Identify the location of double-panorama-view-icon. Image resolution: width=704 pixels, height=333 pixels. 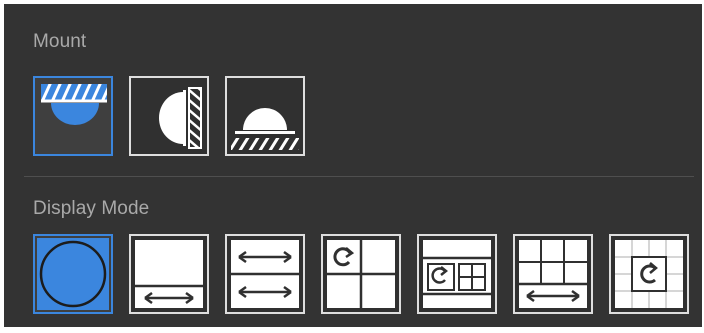
(265, 274).